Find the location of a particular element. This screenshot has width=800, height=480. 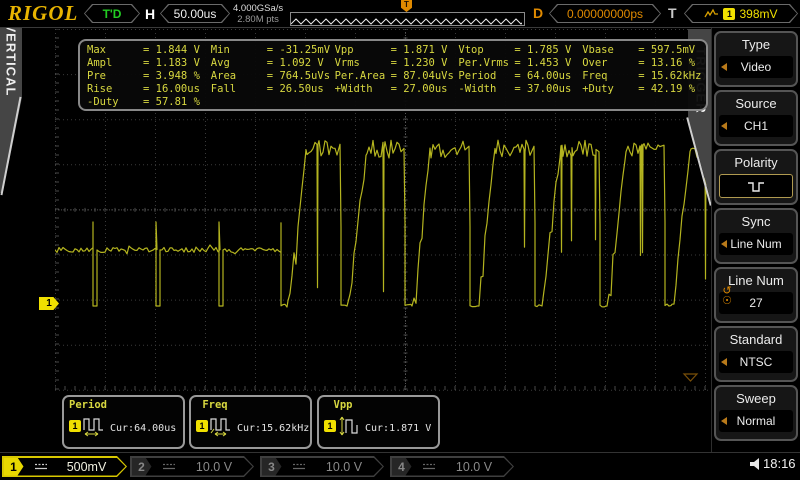

measure-min: Min = -31.25mV is located at coordinates (270, 50).